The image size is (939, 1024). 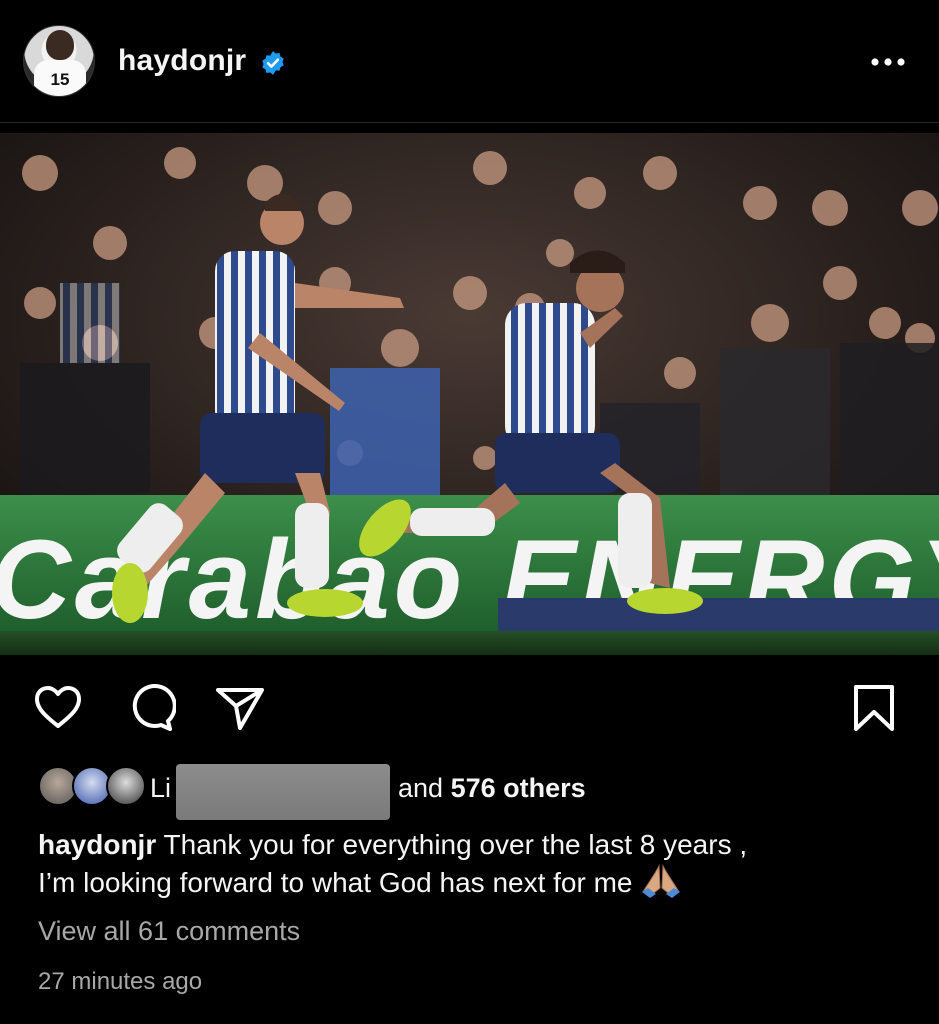 I want to click on likes-and-label: and, so click(x=421, y=788).